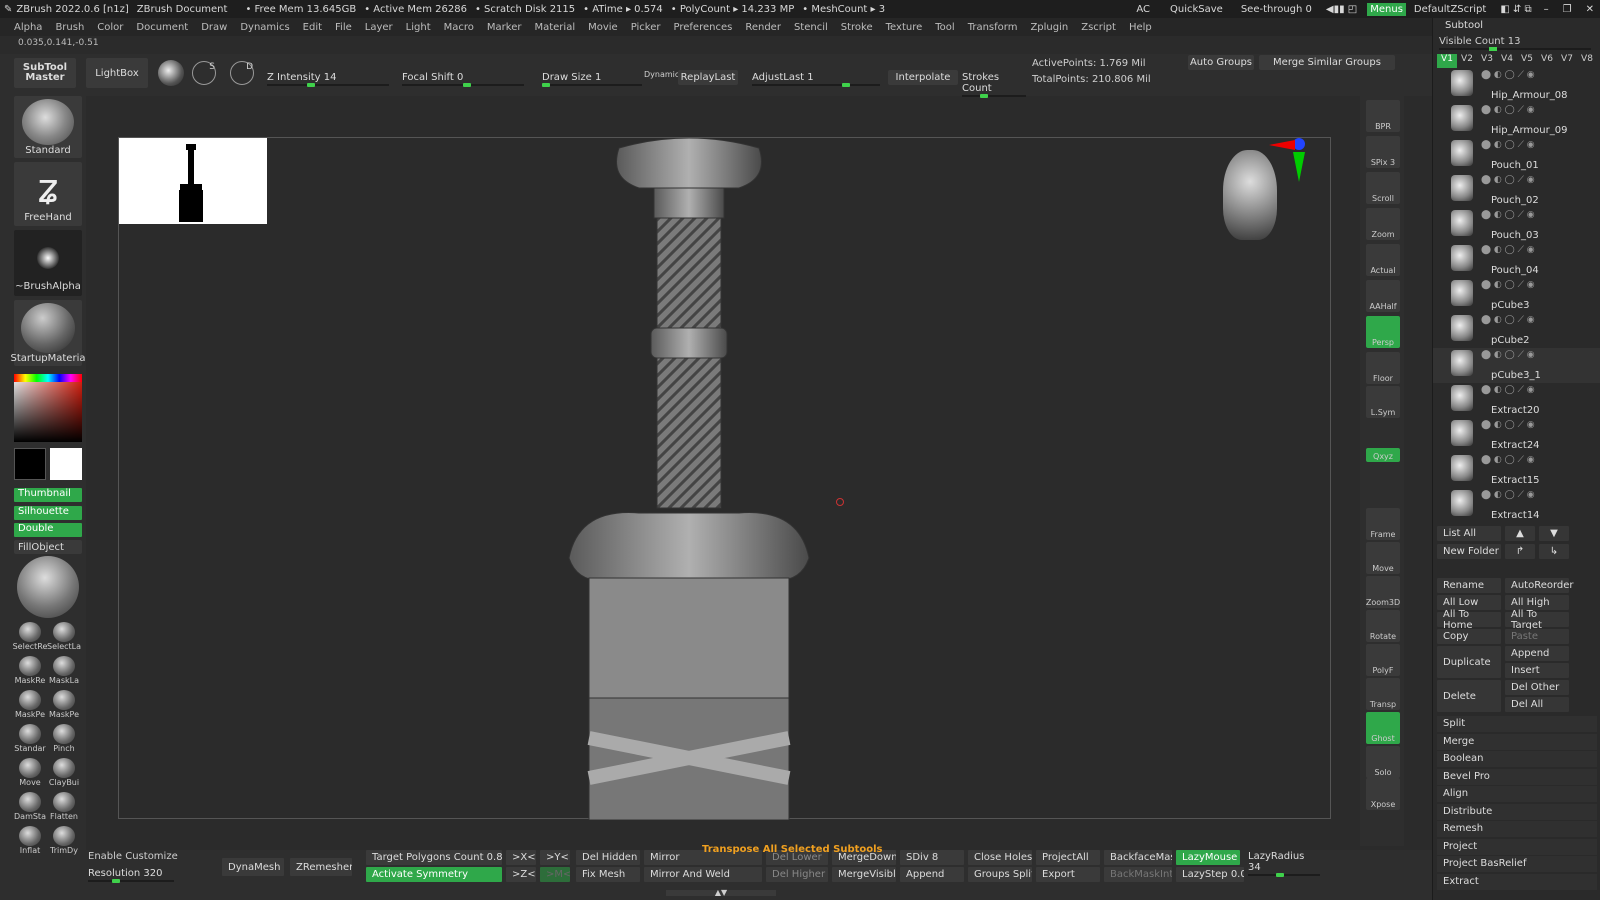 This screenshot has width=1600, height=900. I want to click on move-down-button: ▼, so click(1554, 533).